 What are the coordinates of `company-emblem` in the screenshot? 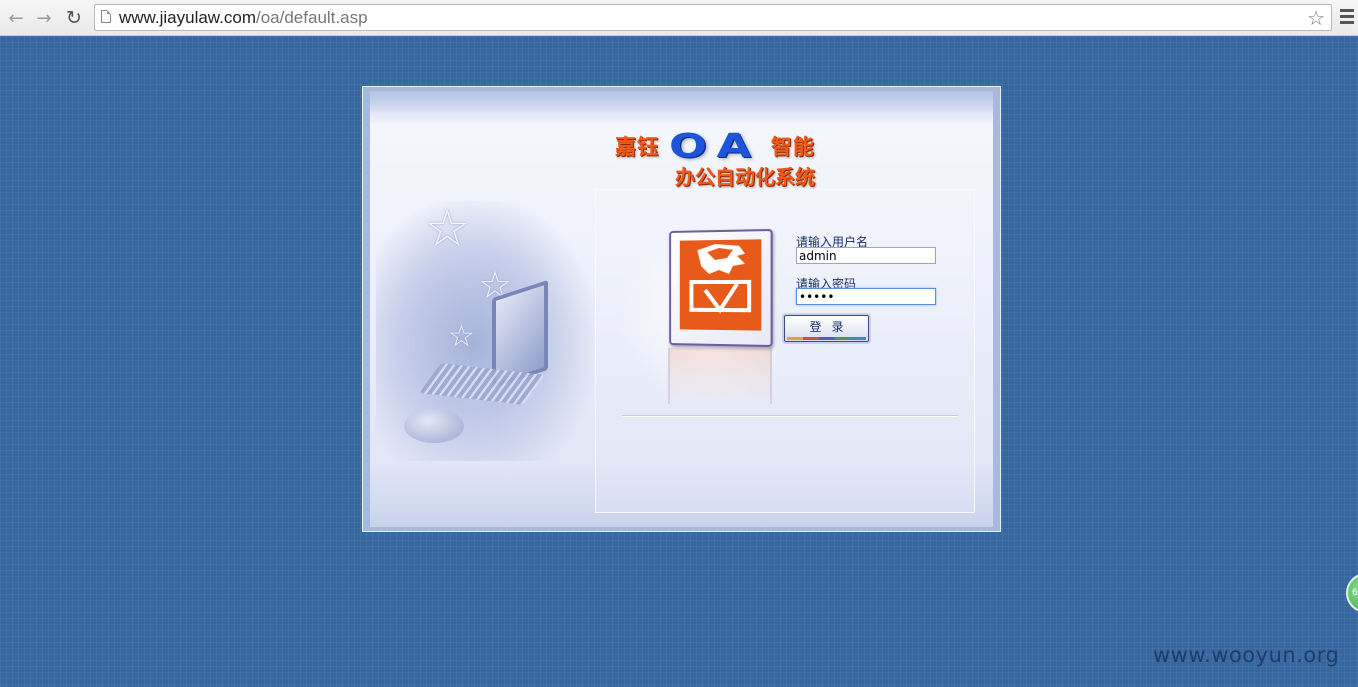 It's located at (720, 288).